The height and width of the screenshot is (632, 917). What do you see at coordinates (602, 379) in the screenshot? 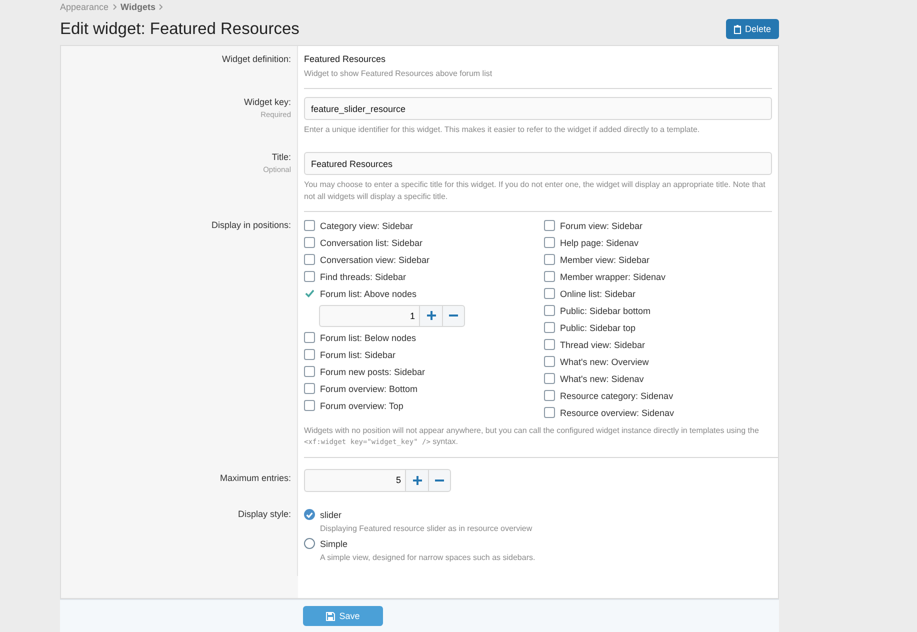
I see `checkbox-label: What's new: Sidenav` at bounding box center [602, 379].